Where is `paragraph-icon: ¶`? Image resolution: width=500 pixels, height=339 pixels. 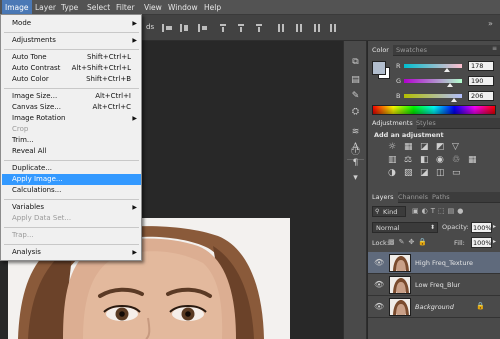 paragraph-icon: ¶ is located at coordinates (355, 163).